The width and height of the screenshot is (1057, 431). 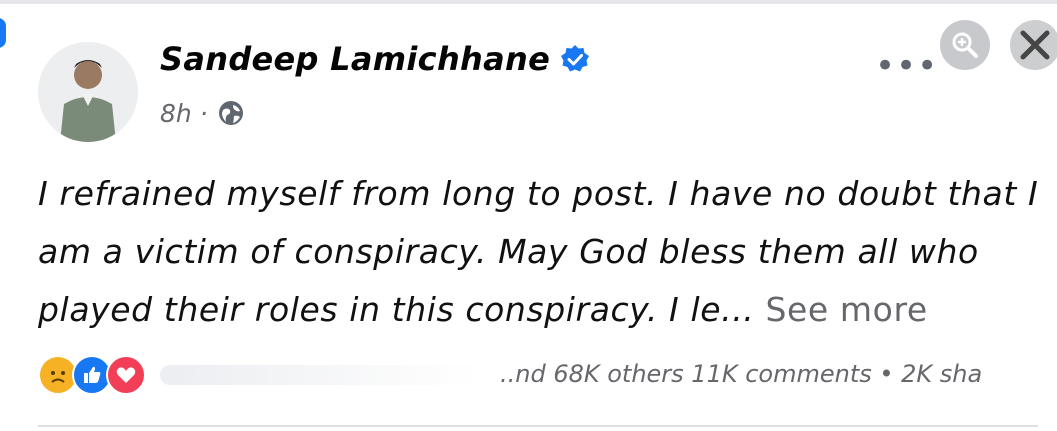 I want to click on zoom-in-icon, so click(x=965, y=45).